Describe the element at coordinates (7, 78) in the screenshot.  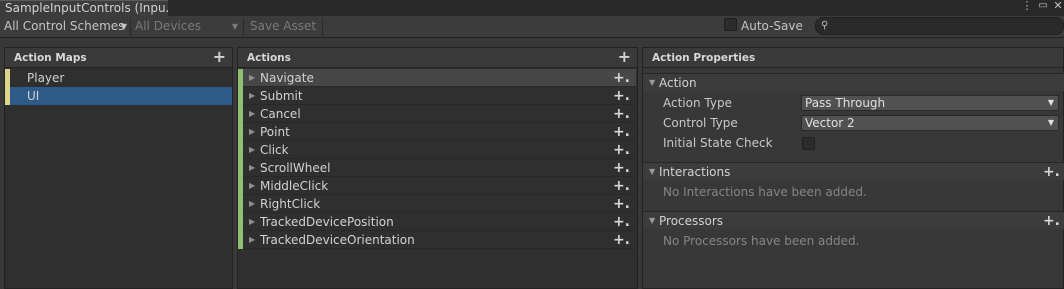
I see `action-map-marker` at that location.